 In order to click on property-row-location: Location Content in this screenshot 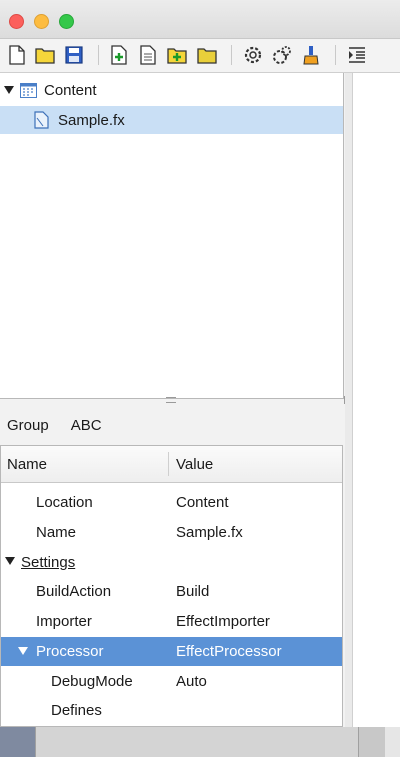, I will do `click(171, 503)`.